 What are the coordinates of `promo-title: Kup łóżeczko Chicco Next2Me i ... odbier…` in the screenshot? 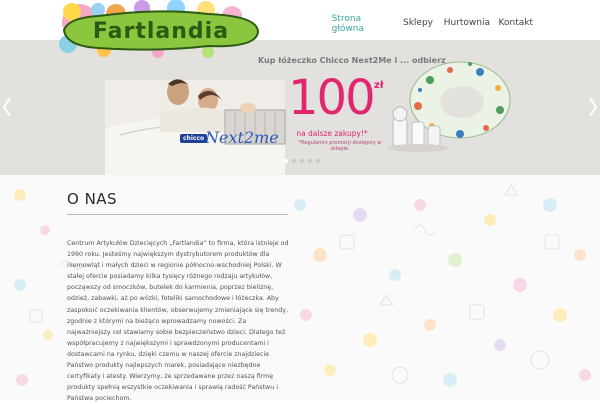 It's located at (352, 60).